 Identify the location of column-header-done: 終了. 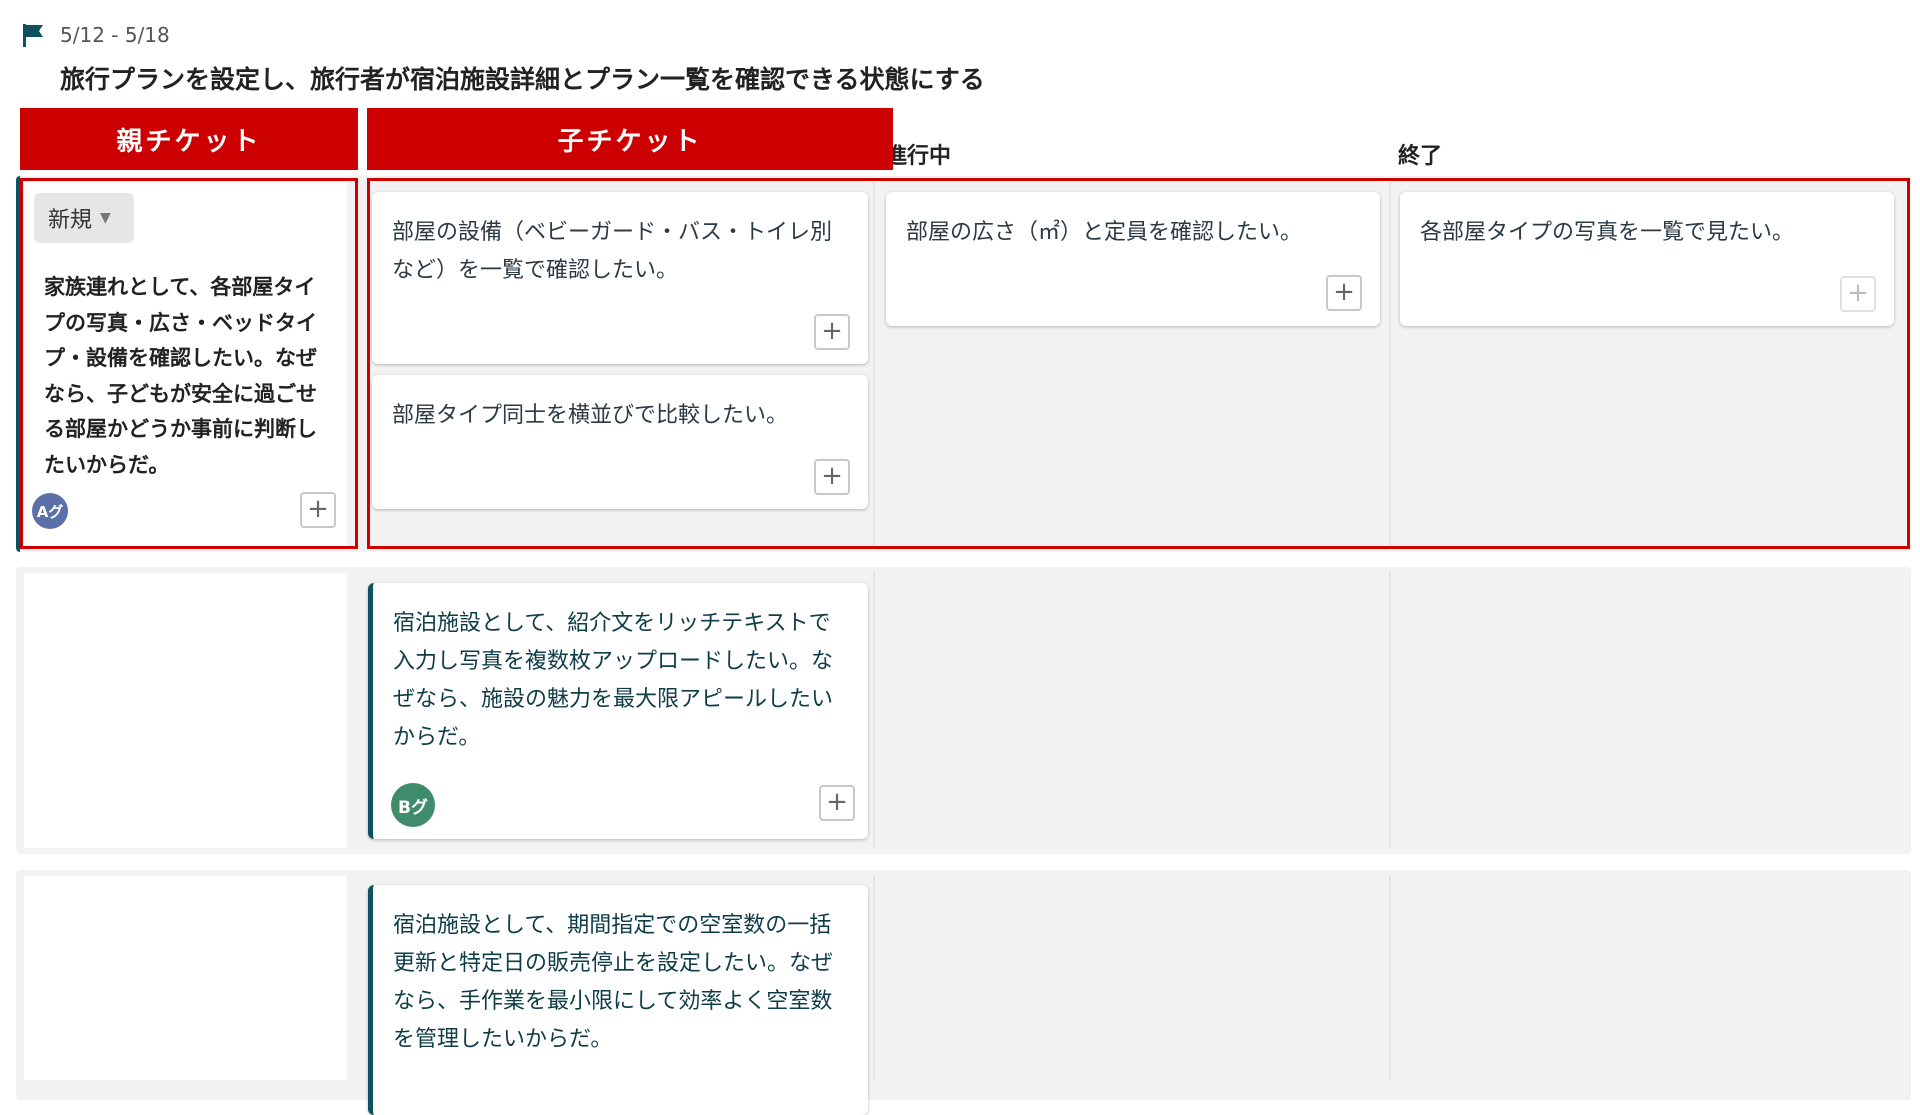
(1420, 156).